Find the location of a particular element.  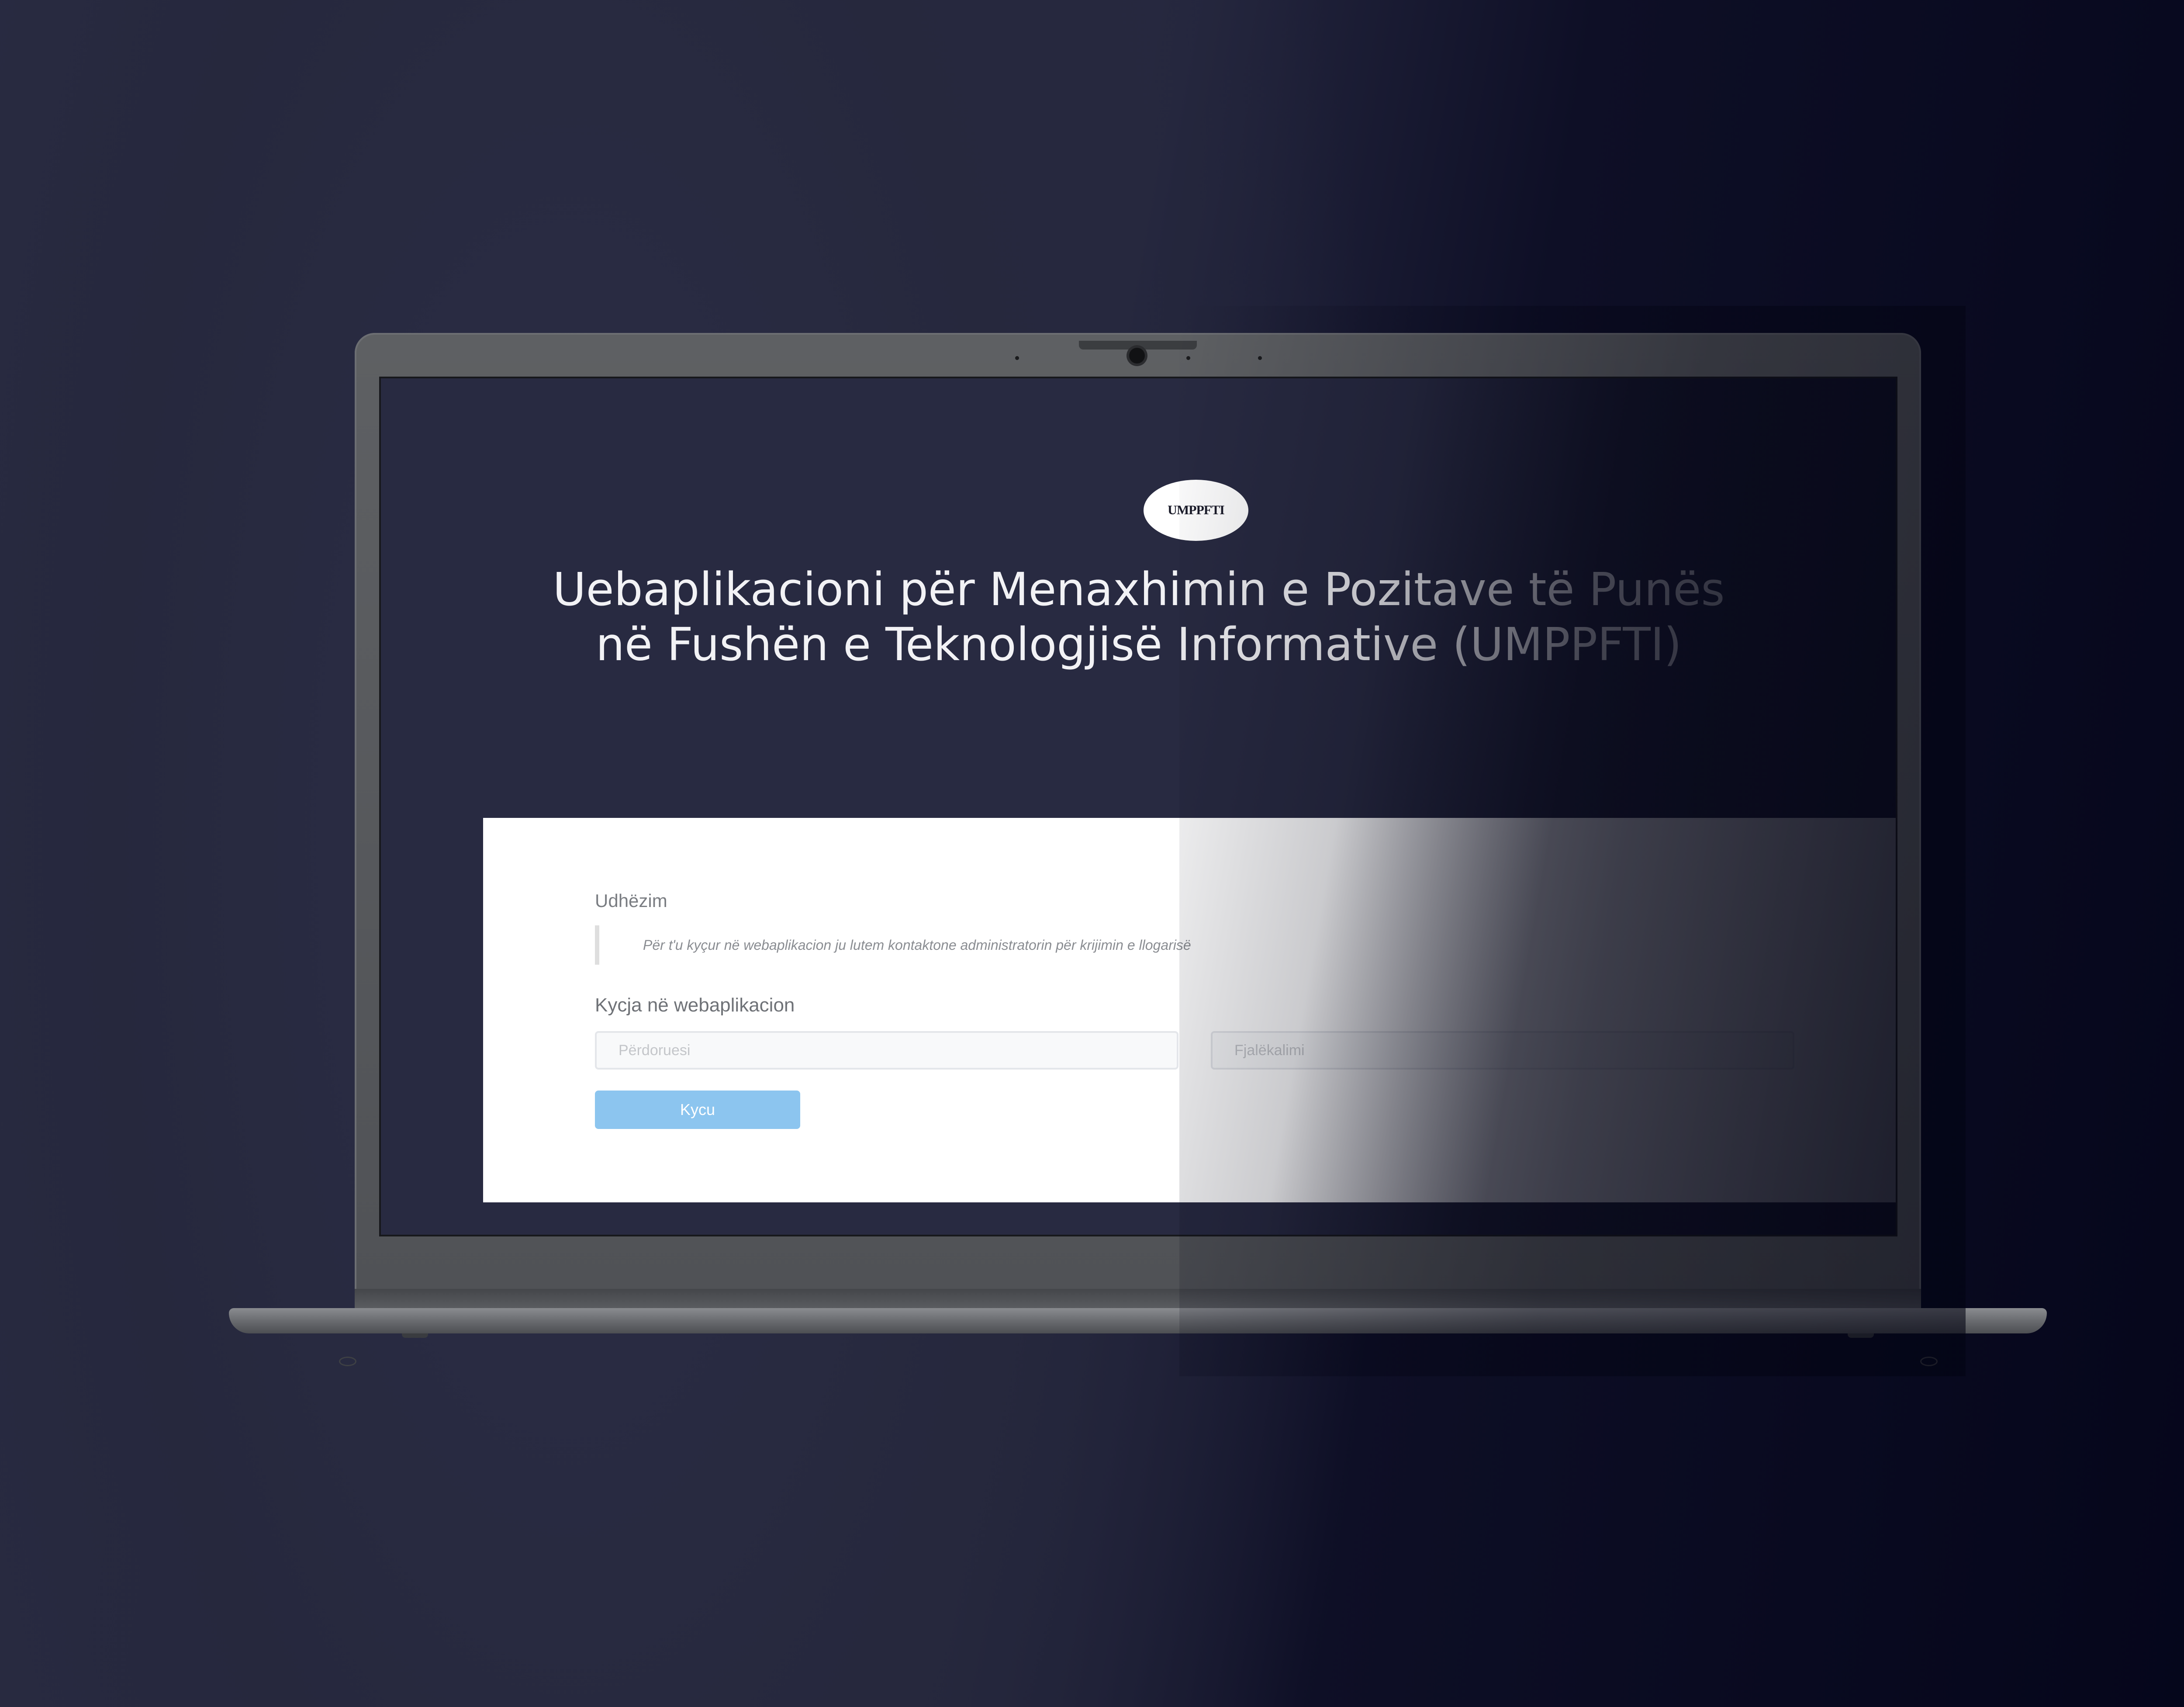

laptop-hinge is located at coordinates (1138, 1299).